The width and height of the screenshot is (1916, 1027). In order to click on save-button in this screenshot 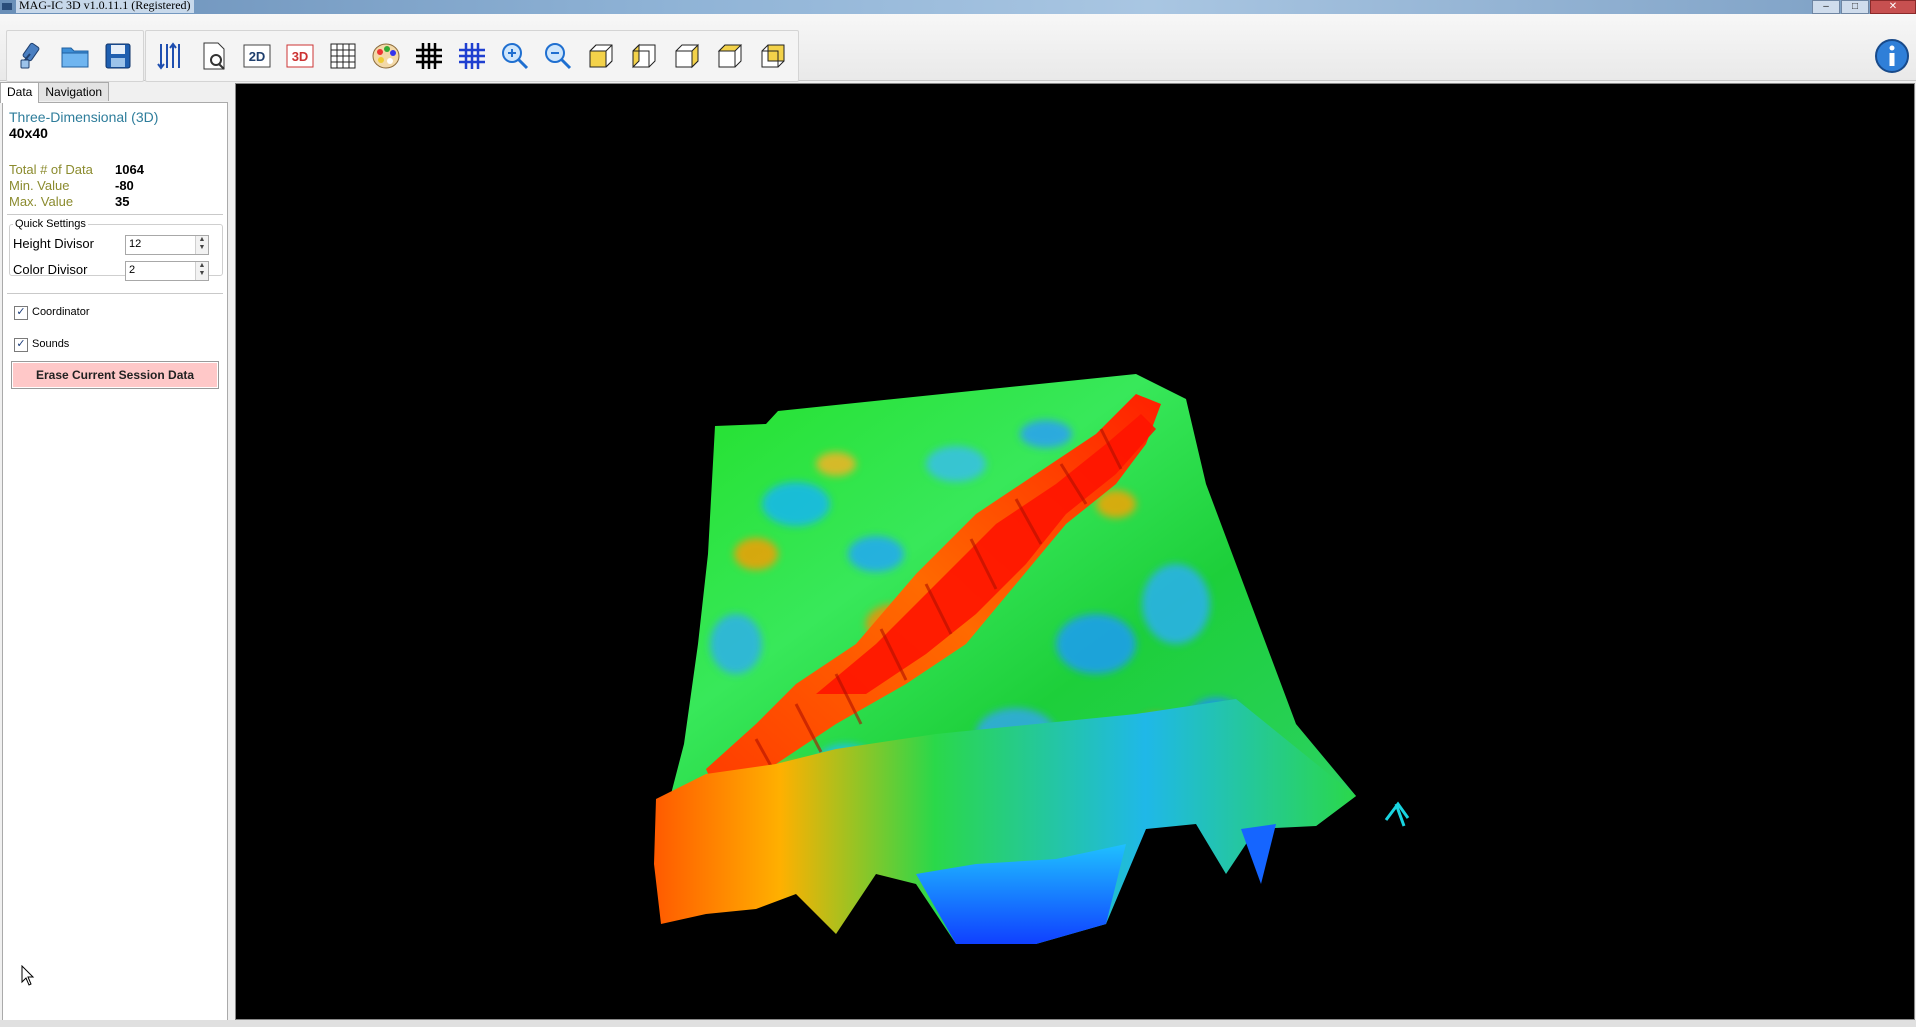, I will do `click(118, 56)`.